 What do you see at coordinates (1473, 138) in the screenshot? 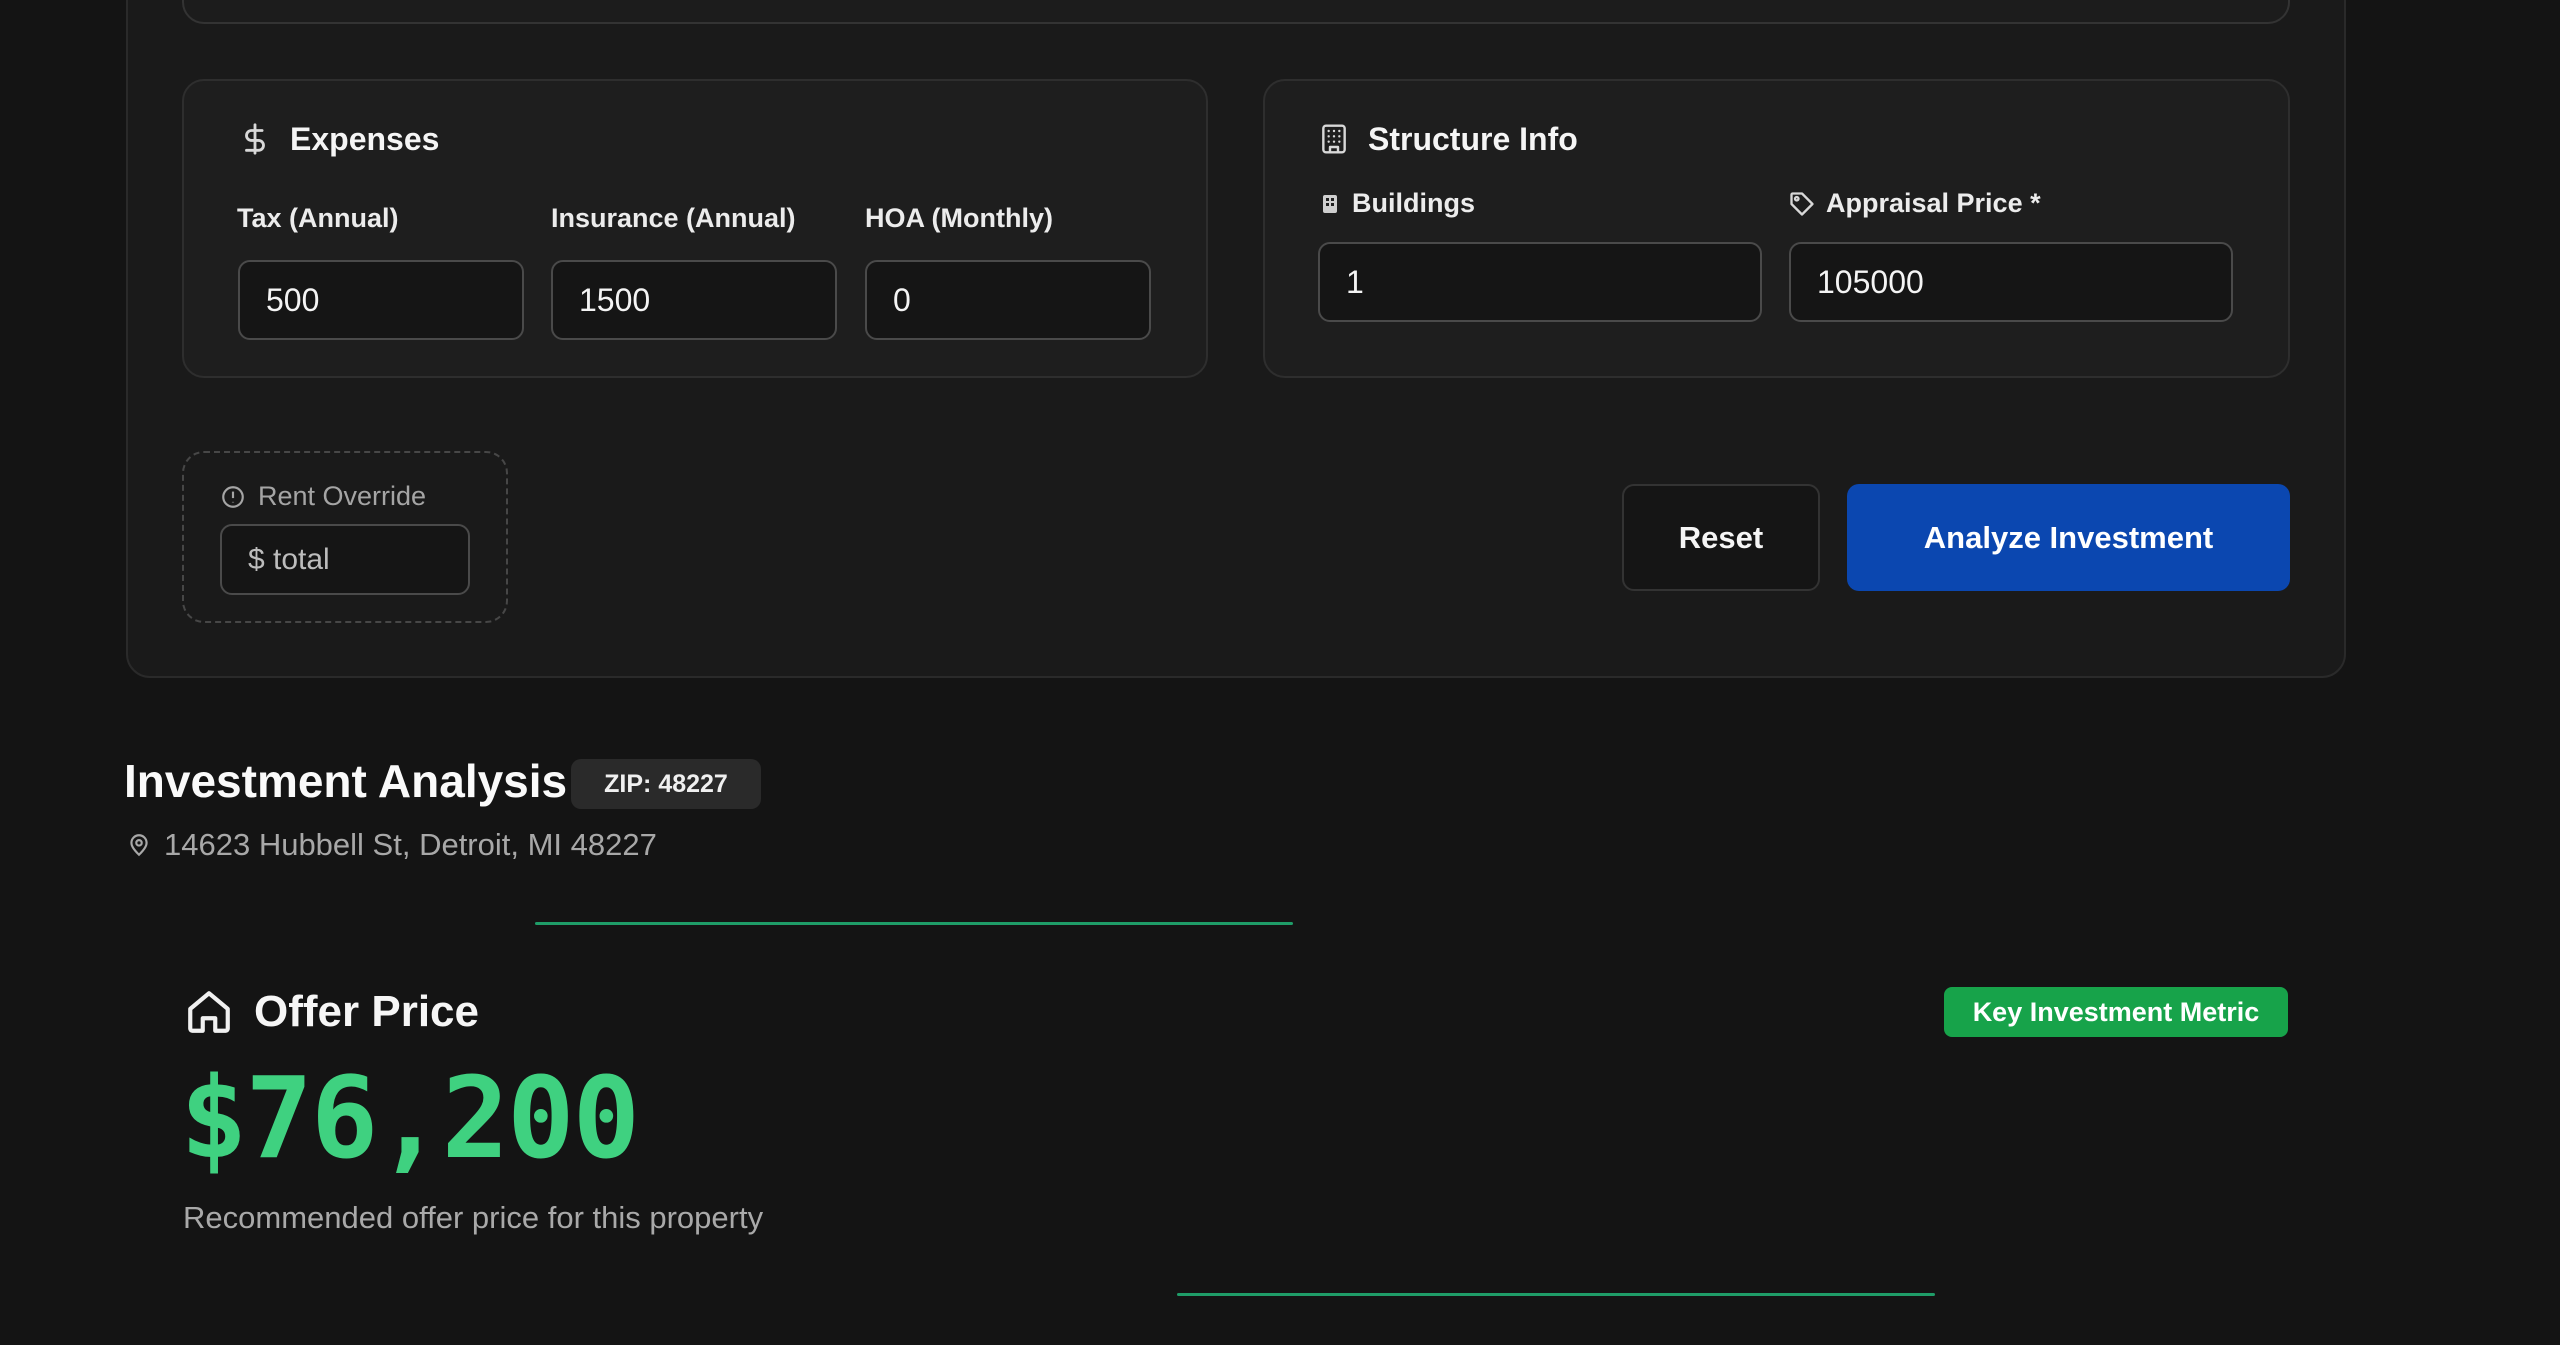
I see `structure-info-title-text: Structure Info` at bounding box center [1473, 138].